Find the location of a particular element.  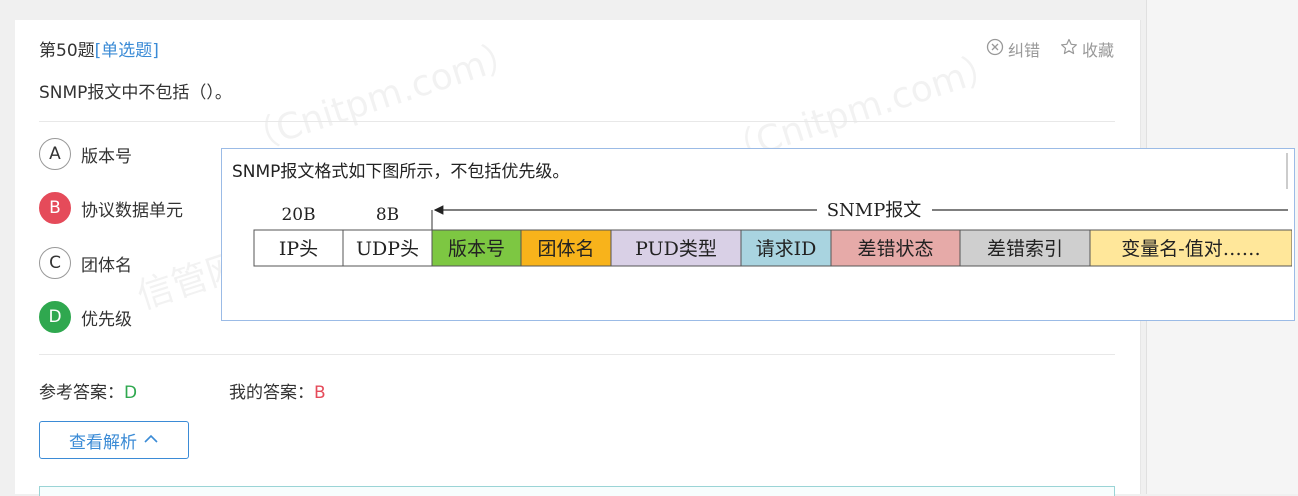

field-label: 差错索引 is located at coordinates (1025, 249).